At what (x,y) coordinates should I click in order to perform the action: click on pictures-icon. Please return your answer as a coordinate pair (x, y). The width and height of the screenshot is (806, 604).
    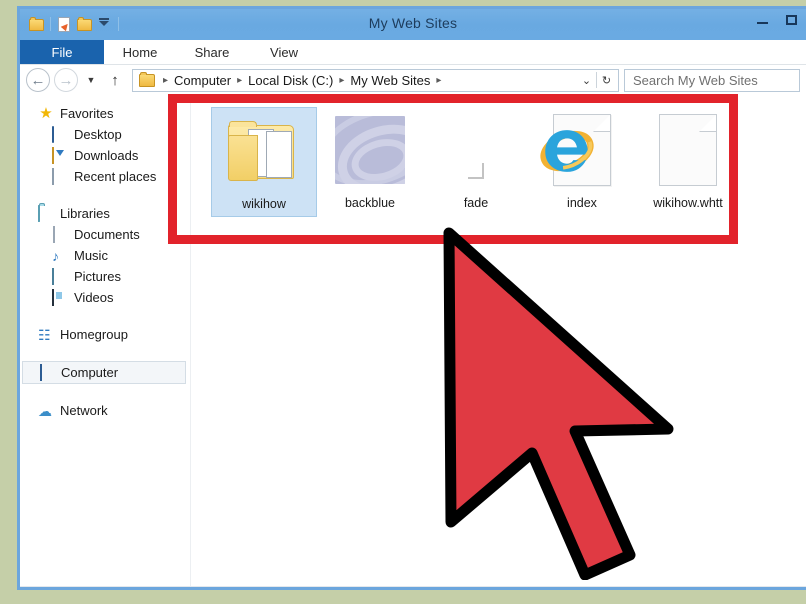
    Looking at the image, I should click on (60, 276).